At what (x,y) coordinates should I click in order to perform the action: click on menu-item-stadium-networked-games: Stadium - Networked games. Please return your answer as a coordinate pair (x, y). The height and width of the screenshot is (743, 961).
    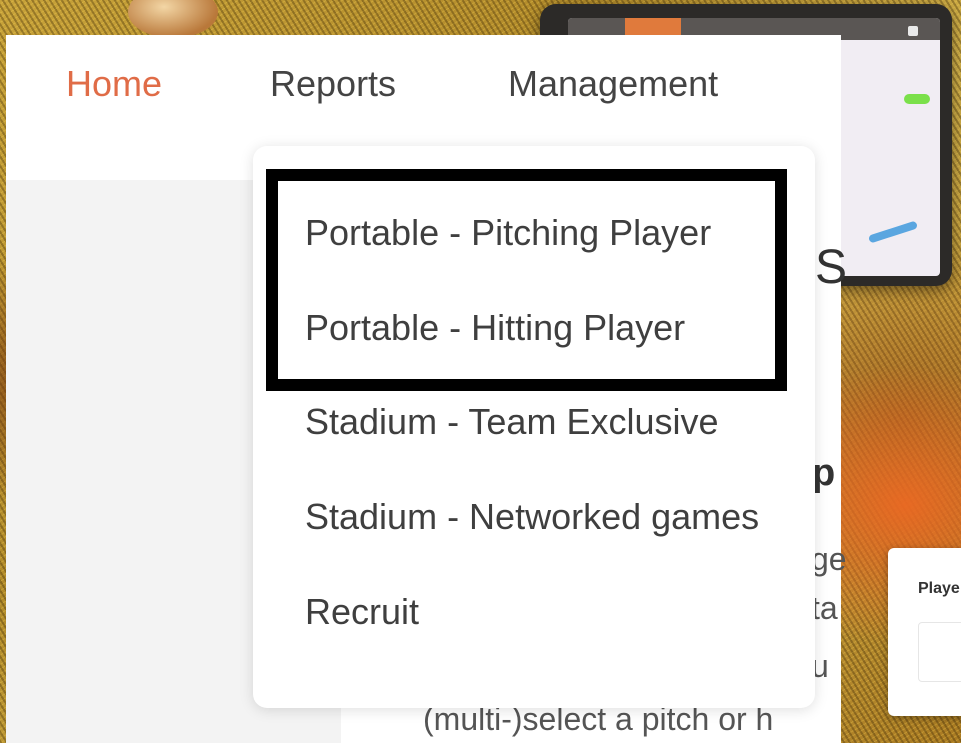
    Looking at the image, I should click on (532, 517).